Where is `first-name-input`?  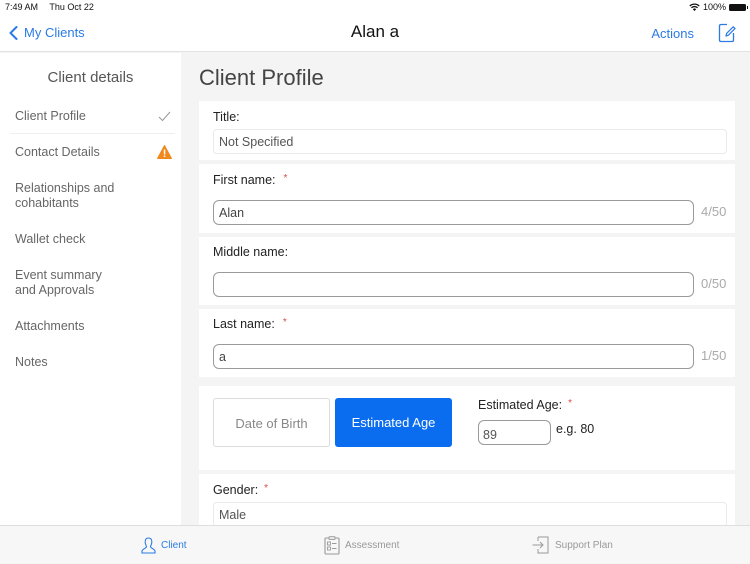 first-name-input is located at coordinates (453, 212).